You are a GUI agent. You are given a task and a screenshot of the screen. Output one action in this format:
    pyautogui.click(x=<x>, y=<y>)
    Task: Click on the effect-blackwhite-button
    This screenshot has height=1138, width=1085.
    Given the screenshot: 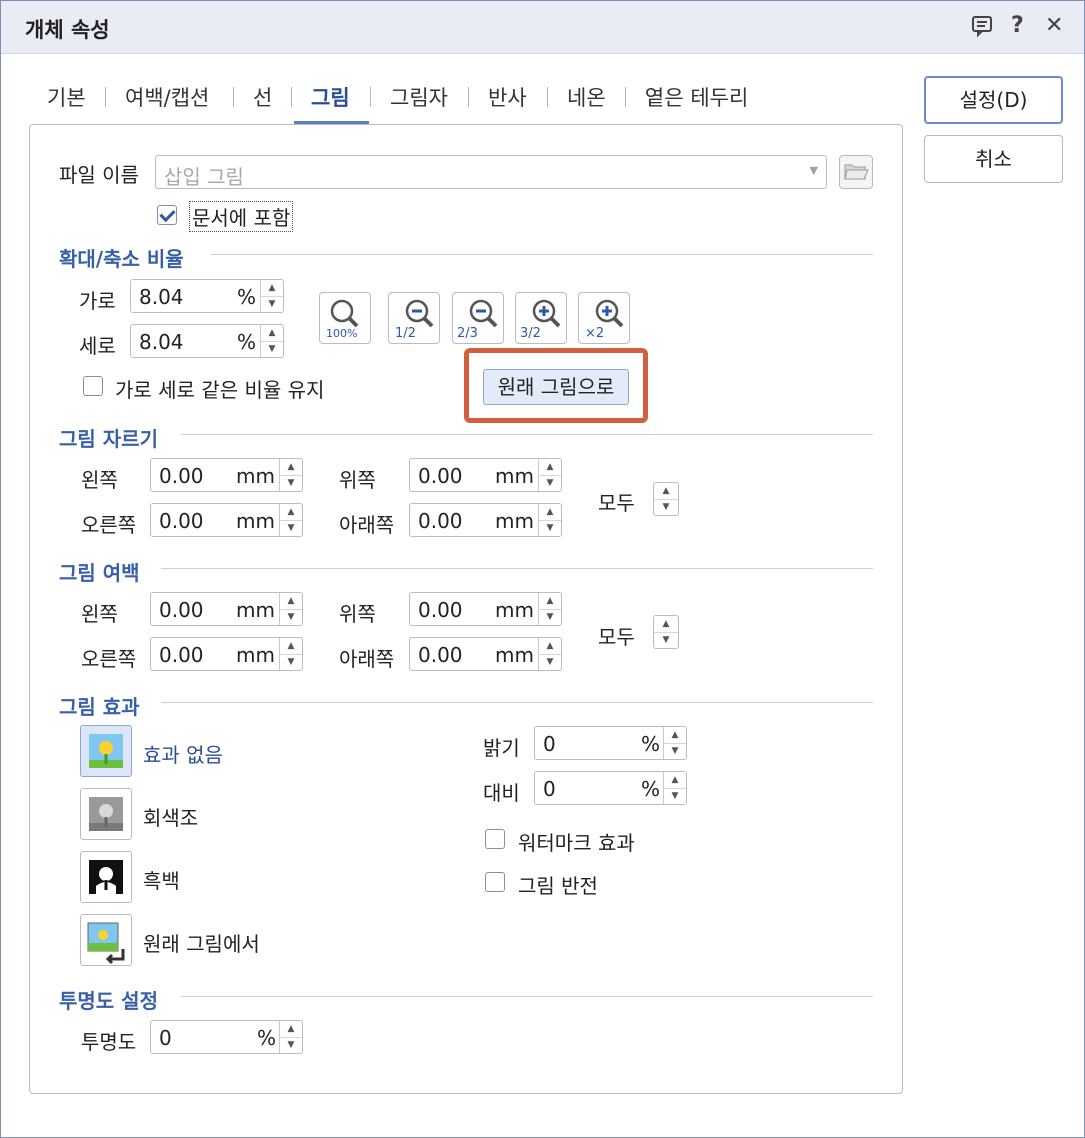 What is the action you would take?
    pyautogui.click(x=106, y=877)
    